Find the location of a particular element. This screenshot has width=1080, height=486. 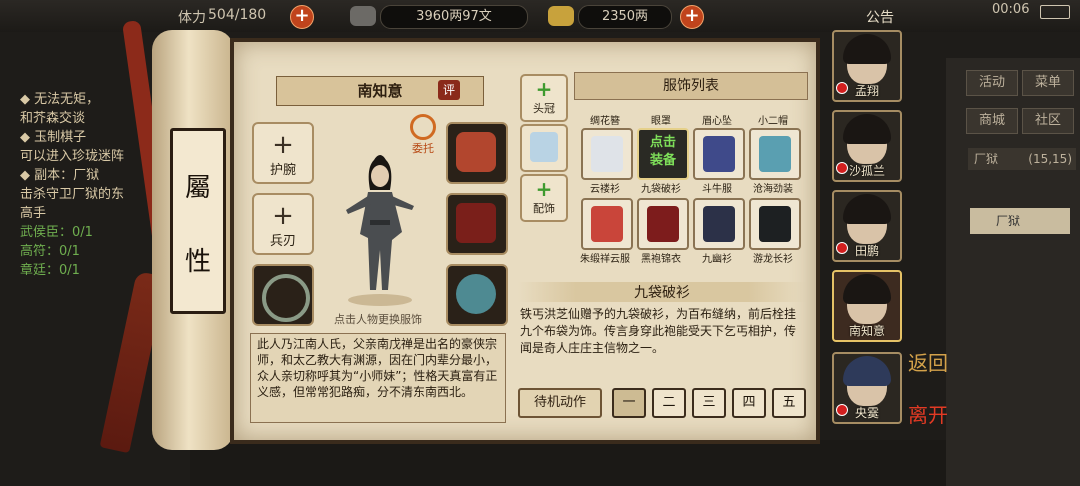

roster-name: 央霙 is located at coordinates (866, 413).